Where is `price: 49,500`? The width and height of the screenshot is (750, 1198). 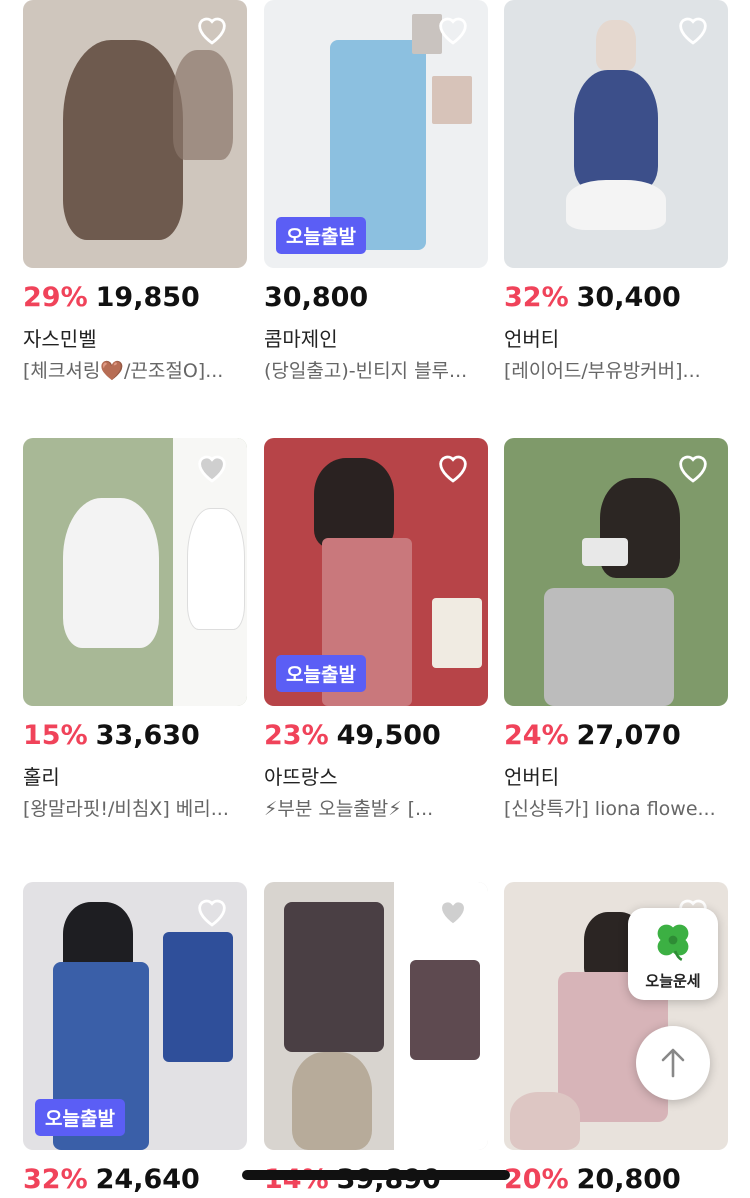 price: 49,500 is located at coordinates (388, 735).